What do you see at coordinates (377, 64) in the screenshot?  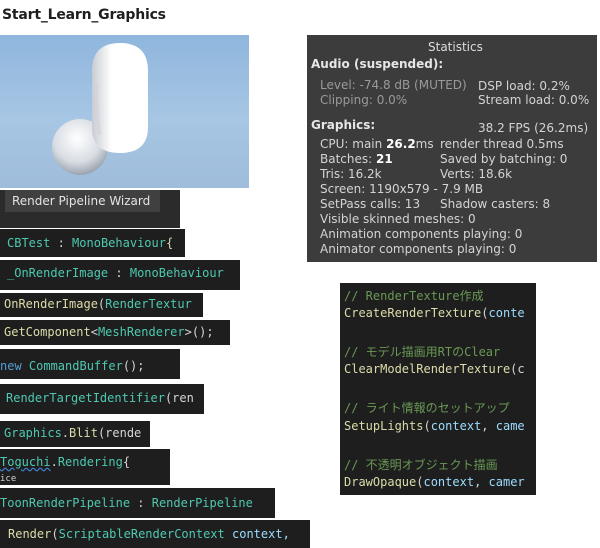 I see `audio-heading: Audio (suspended):` at bounding box center [377, 64].